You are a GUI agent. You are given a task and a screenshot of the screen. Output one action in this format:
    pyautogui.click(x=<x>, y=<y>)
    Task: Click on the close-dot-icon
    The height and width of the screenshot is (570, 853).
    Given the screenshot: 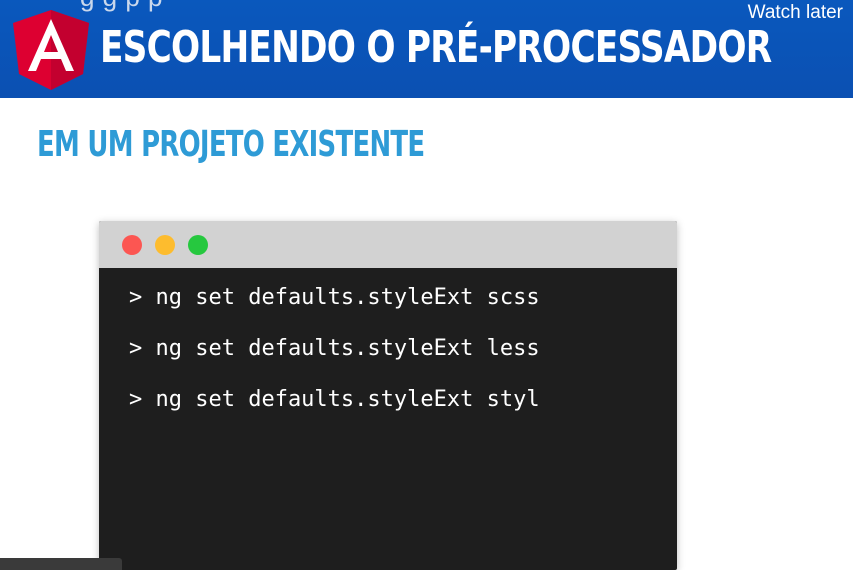 What is the action you would take?
    pyautogui.click(x=132, y=245)
    